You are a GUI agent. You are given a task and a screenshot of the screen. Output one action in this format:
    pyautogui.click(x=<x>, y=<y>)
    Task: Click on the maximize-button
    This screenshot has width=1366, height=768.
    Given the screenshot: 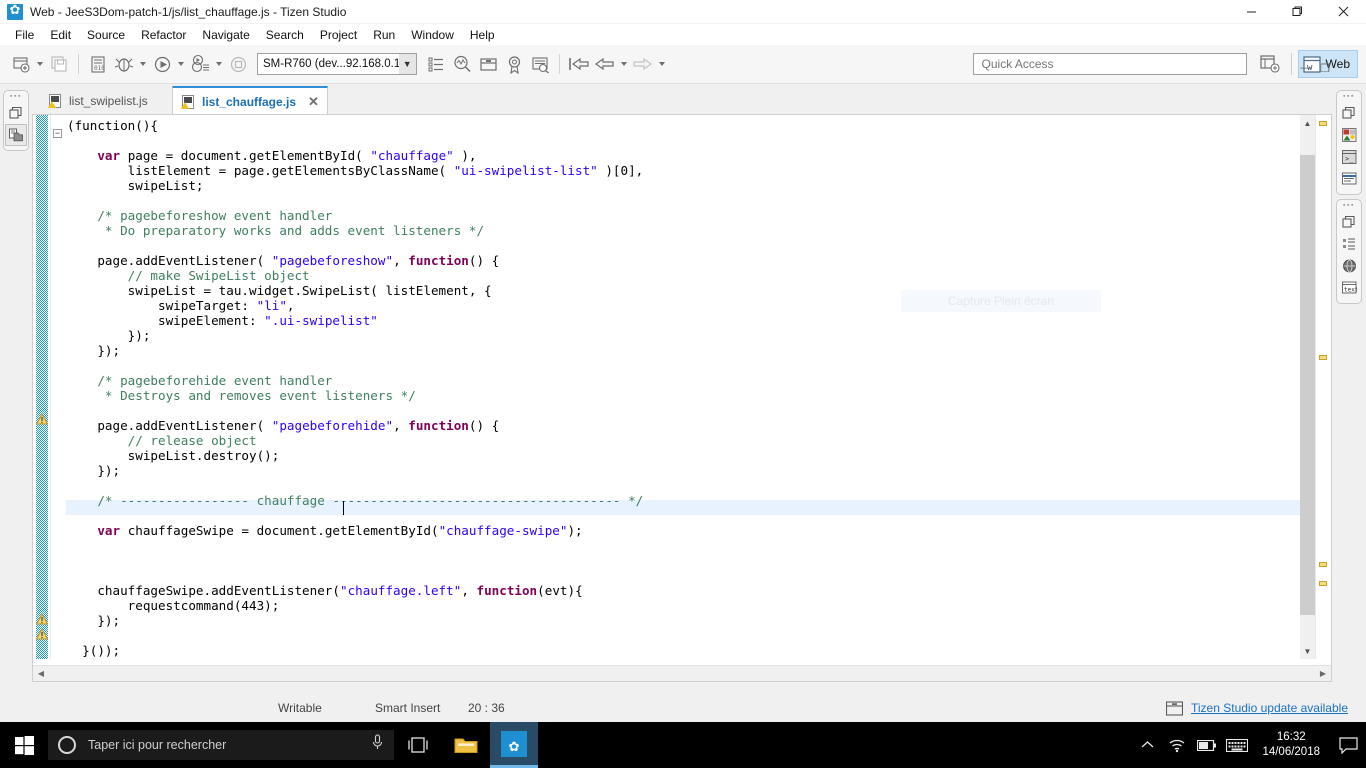 What is the action you would take?
    pyautogui.click(x=1297, y=12)
    